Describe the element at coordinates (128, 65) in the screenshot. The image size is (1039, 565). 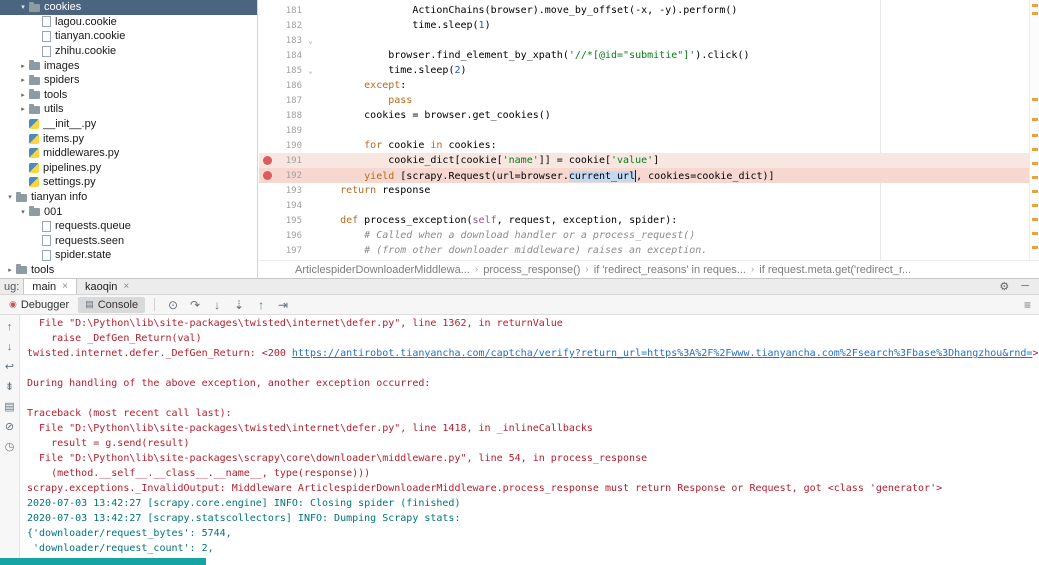
I see `tree-item-images: ▸ images` at that location.